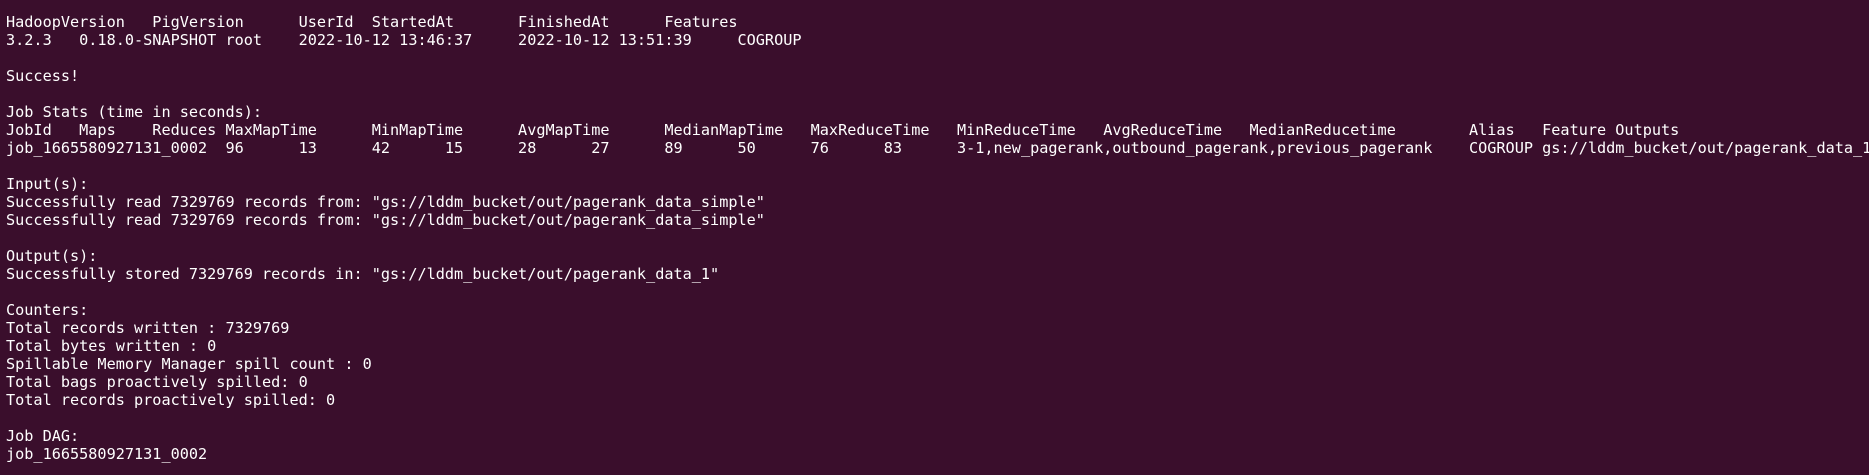  What do you see at coordinates (43, 436) in the screenshot?
I see `job-dag-heading: Job DAG:` at bounding box center [43, 436].